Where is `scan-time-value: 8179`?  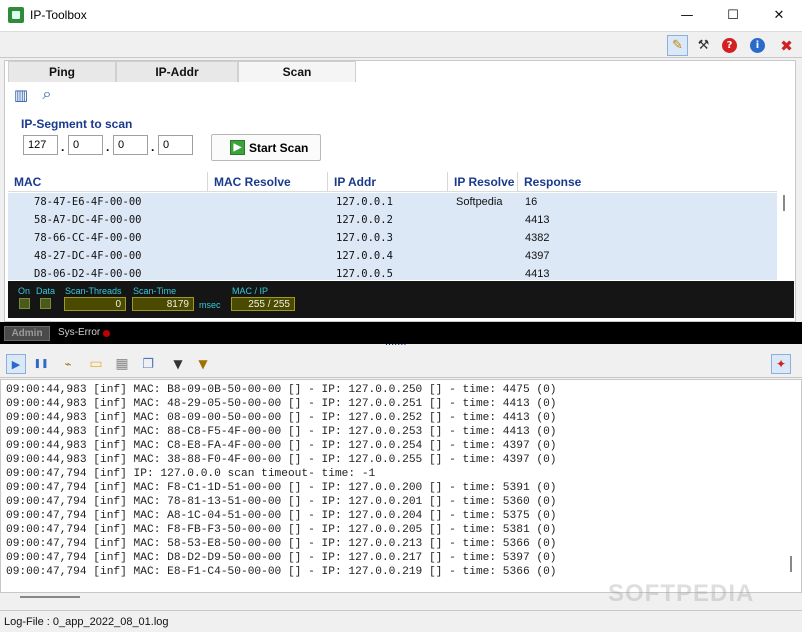 scan-time-value: 8179 is located at coordinates (163, 304).